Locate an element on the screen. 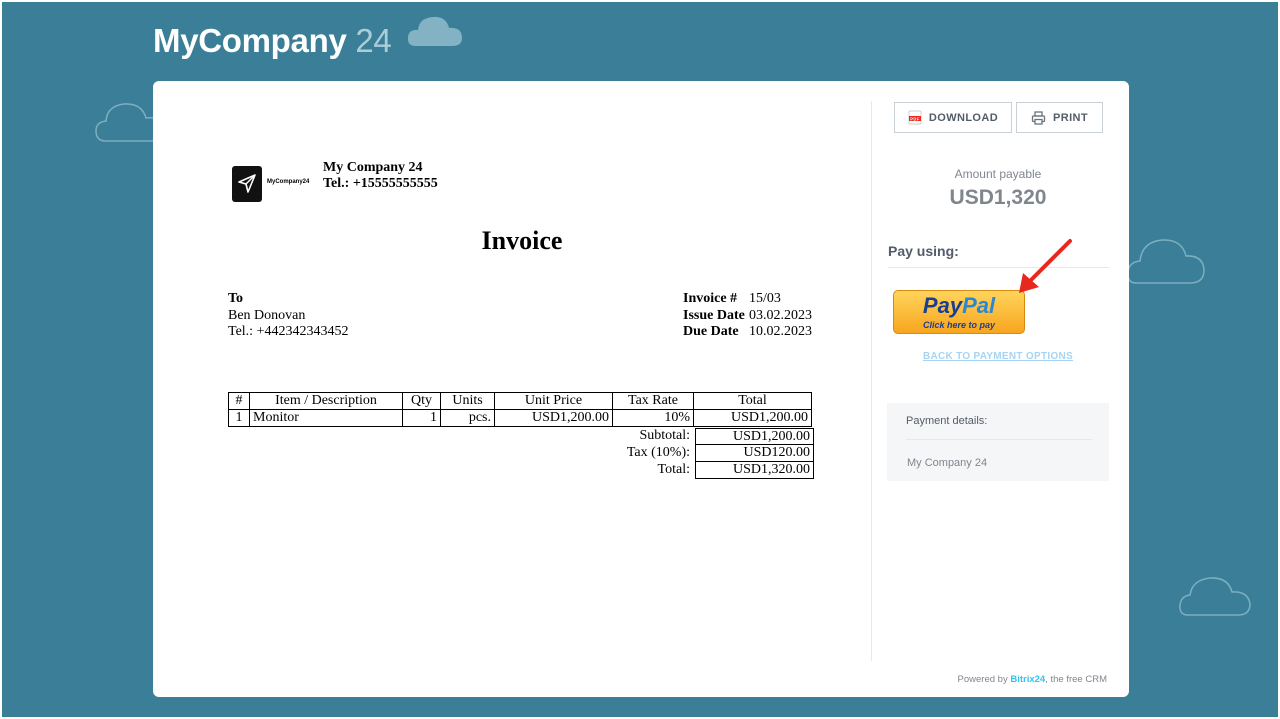  bitrix-link: Bitrix24 is located at coordinates (1027, 679).